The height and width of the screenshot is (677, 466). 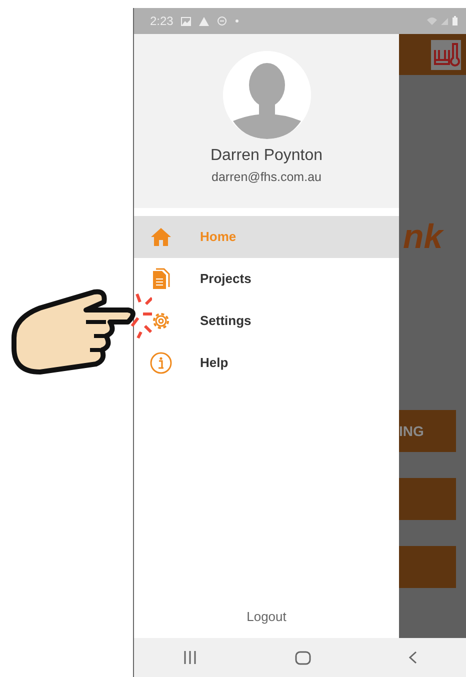 What do you see at coordinates (161, 279) in the screenshot?
I see `document-icon` at bounding box center [161, 279].